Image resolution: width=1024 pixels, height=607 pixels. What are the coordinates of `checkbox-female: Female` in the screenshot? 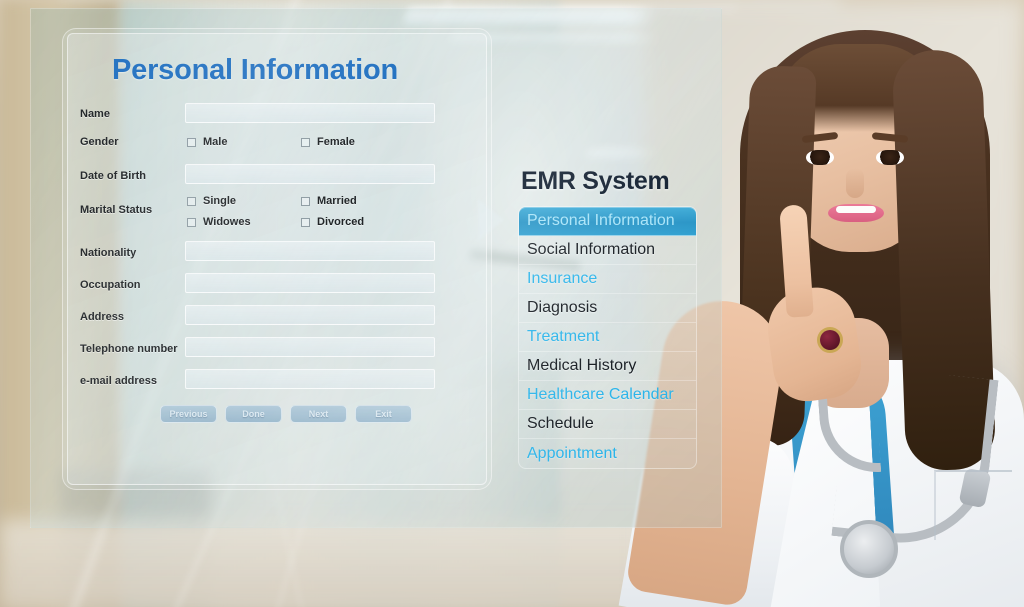 It's located at (328, 142).